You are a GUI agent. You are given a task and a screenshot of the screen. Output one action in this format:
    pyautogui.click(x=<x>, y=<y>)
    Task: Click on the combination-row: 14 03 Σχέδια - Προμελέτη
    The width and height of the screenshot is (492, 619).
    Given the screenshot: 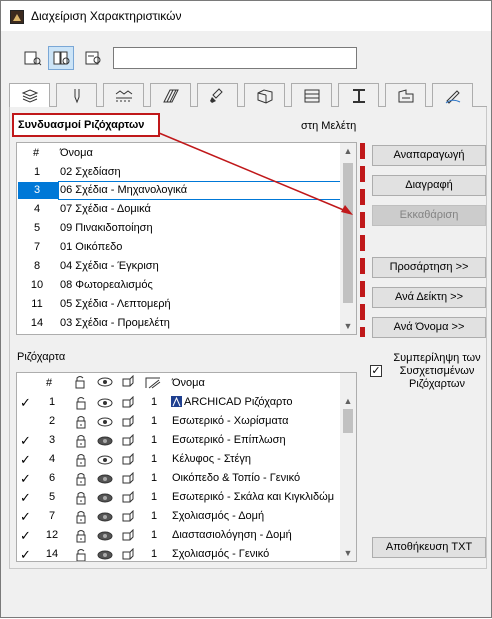 What is the action you would take?
    pyautogui.click(x=179, y=323)
    